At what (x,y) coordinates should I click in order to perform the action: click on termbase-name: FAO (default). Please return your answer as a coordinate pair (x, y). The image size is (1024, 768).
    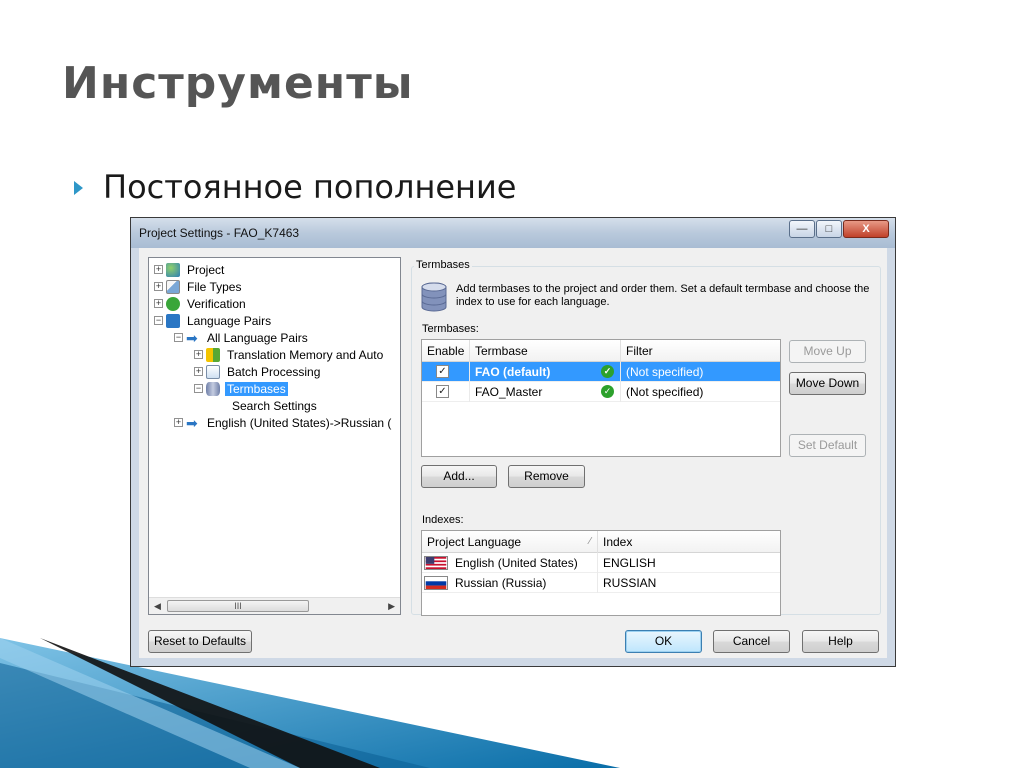
    Looking at the image, I should click on (513, 371).